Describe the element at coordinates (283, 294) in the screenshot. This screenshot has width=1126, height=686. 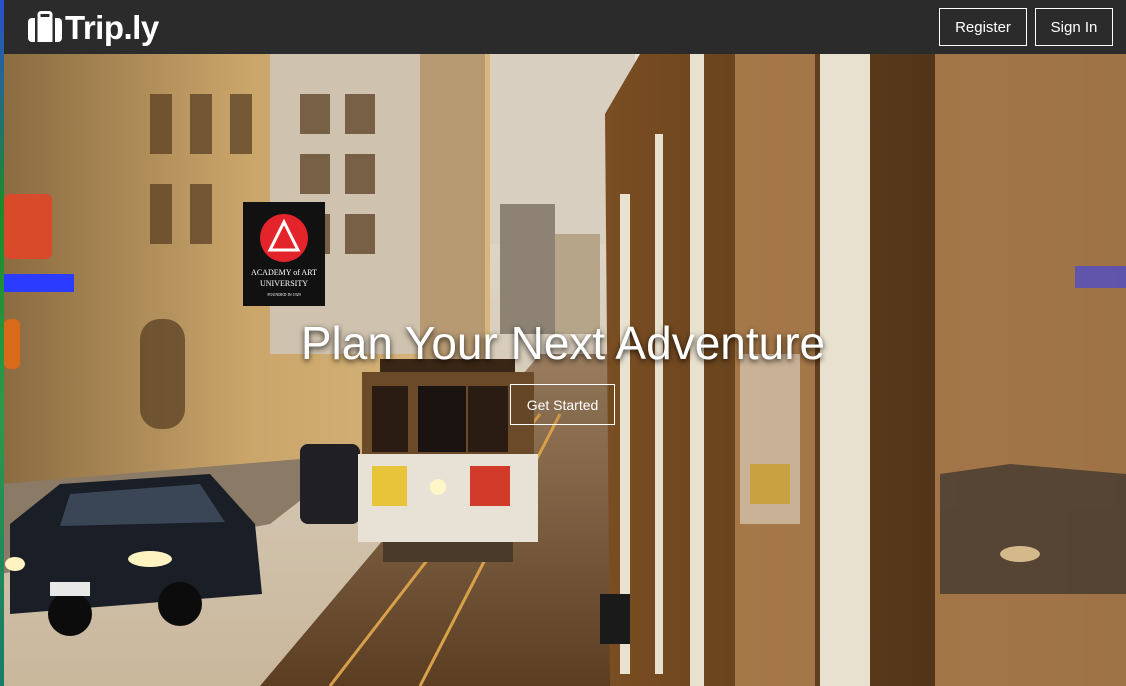
I see `sign-line: FOUNDED IN 1929` at that location.